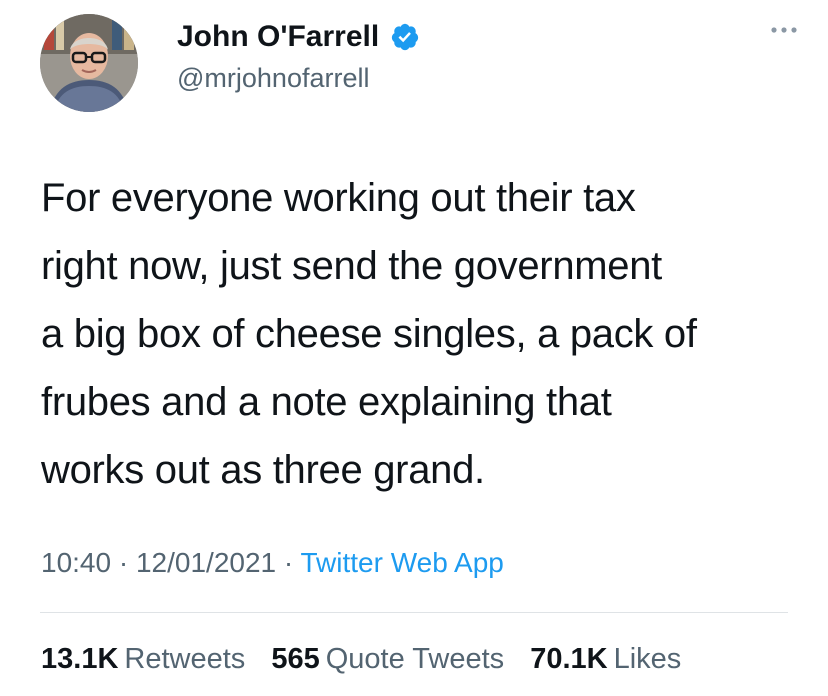  Describe the element at coordinates (278, 37) in the screenshot. I see `author-display-name: John O'Farrell` at that location.